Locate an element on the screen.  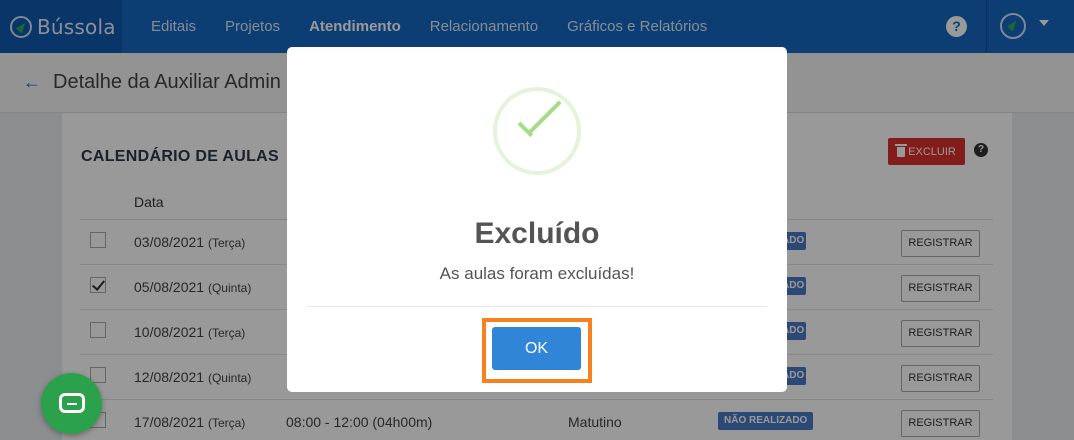
success-check-icon is located at coordinates (537, 131).